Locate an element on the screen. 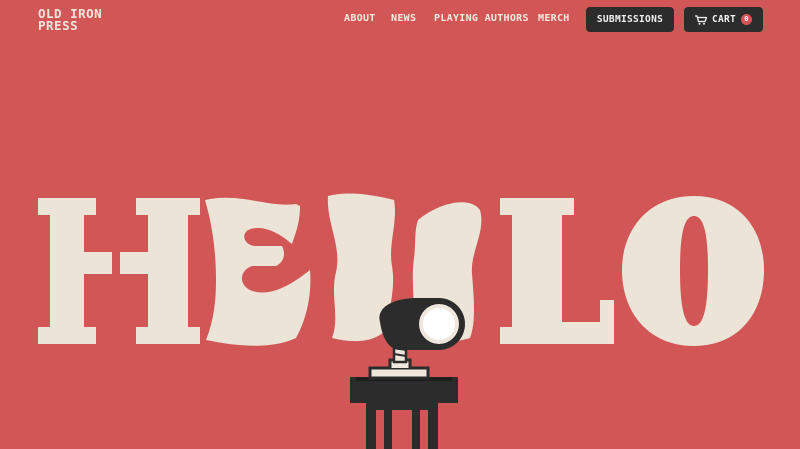  hero-letter-e is located at coordinates (258, 271).